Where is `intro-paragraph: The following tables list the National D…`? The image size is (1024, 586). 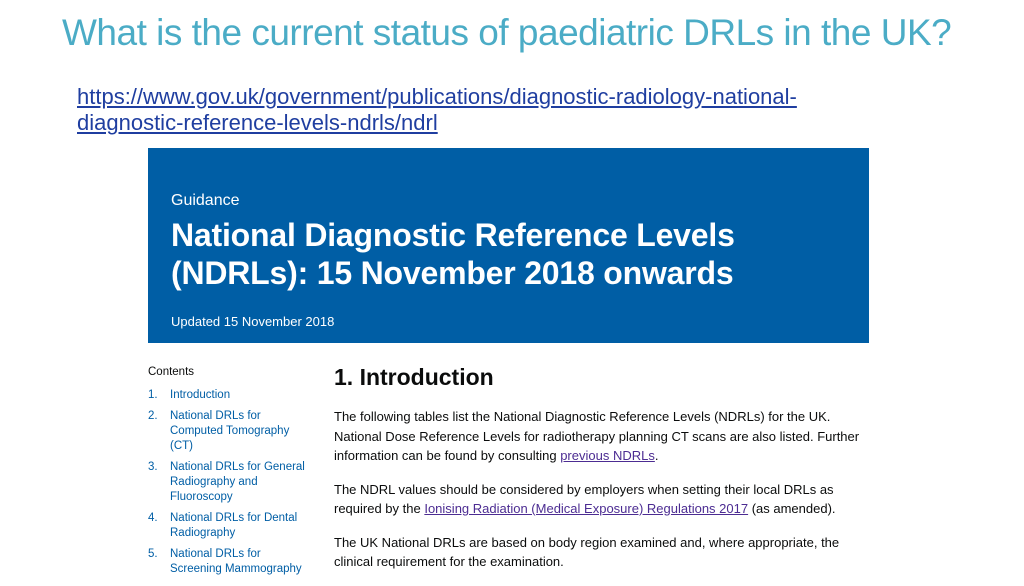 intro-paragraph: The following tables list the National D… is located at coordinates (601, 436).